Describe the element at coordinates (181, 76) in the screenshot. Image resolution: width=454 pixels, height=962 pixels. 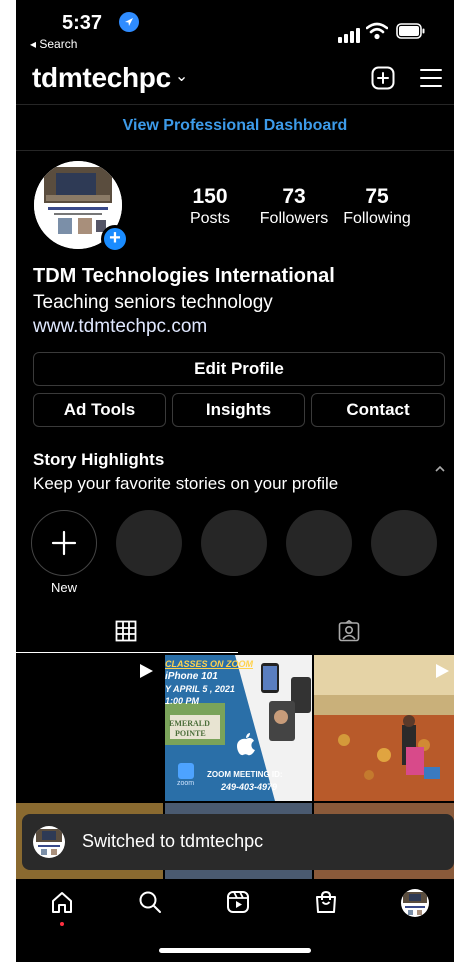
I see `account-switch-chevron-icon: ⌄` at that location.